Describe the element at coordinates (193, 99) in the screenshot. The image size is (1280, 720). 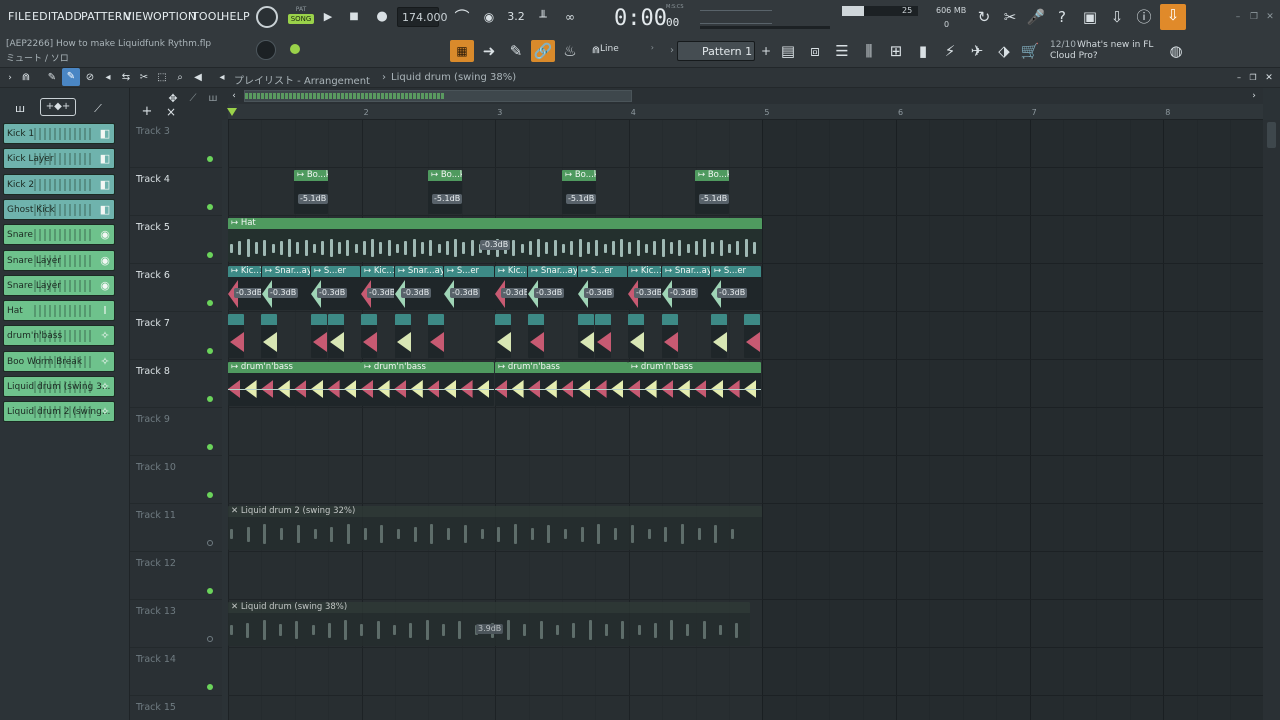
I see `curve-icon: ⟋` at that location.